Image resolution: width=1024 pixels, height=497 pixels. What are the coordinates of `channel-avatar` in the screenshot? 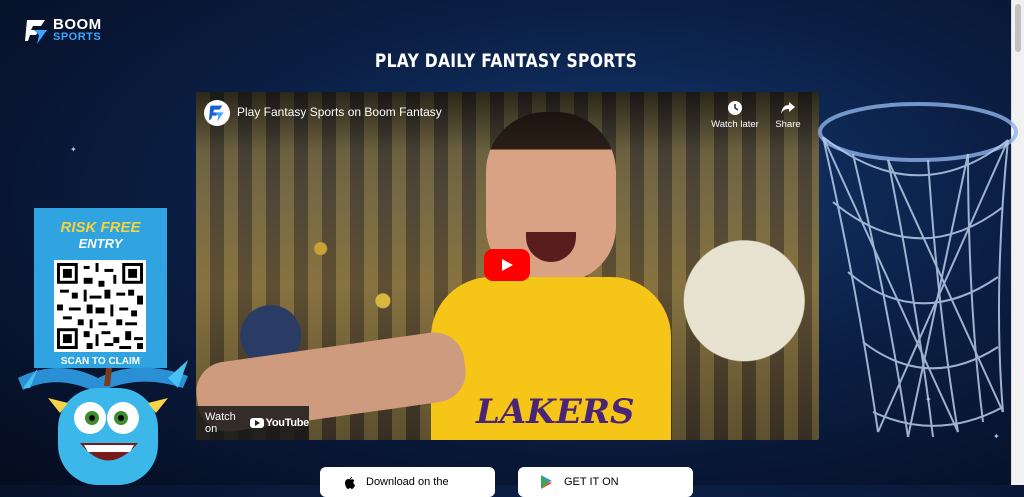 It's located at (217, 113).